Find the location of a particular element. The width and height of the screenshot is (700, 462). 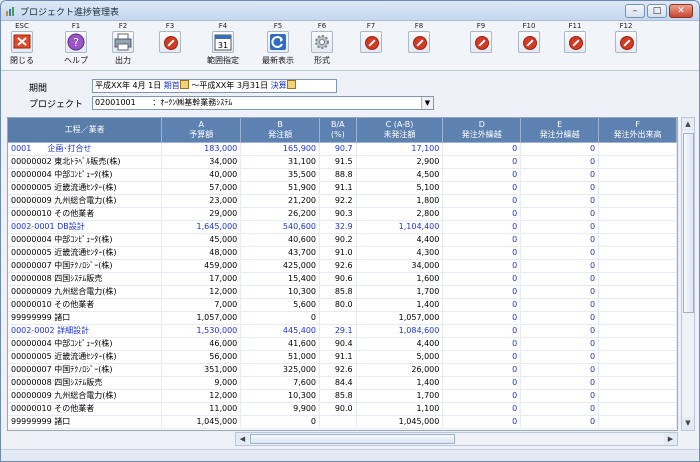

scroll-left-icon: ◀ is located at coordinates (242, 439).